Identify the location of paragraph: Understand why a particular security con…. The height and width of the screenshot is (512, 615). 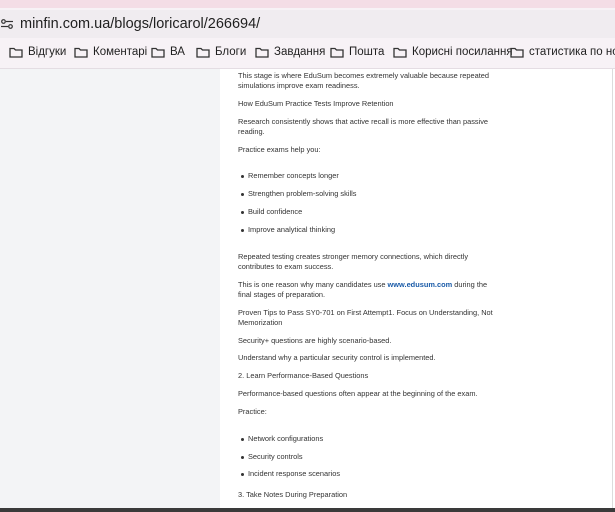
(337, 357).